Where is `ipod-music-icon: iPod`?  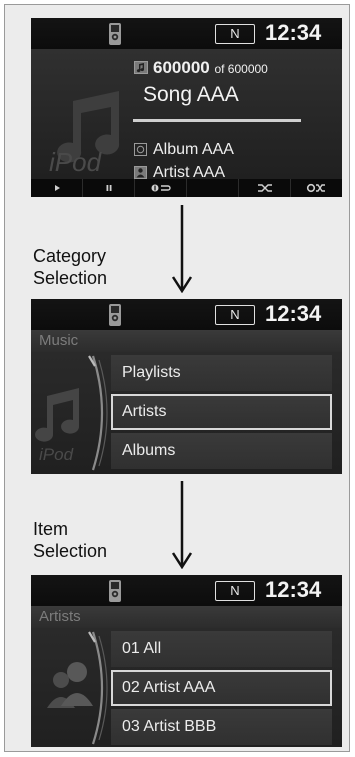 ipod-music-icon: iPod is located at coordinates (71, 413).